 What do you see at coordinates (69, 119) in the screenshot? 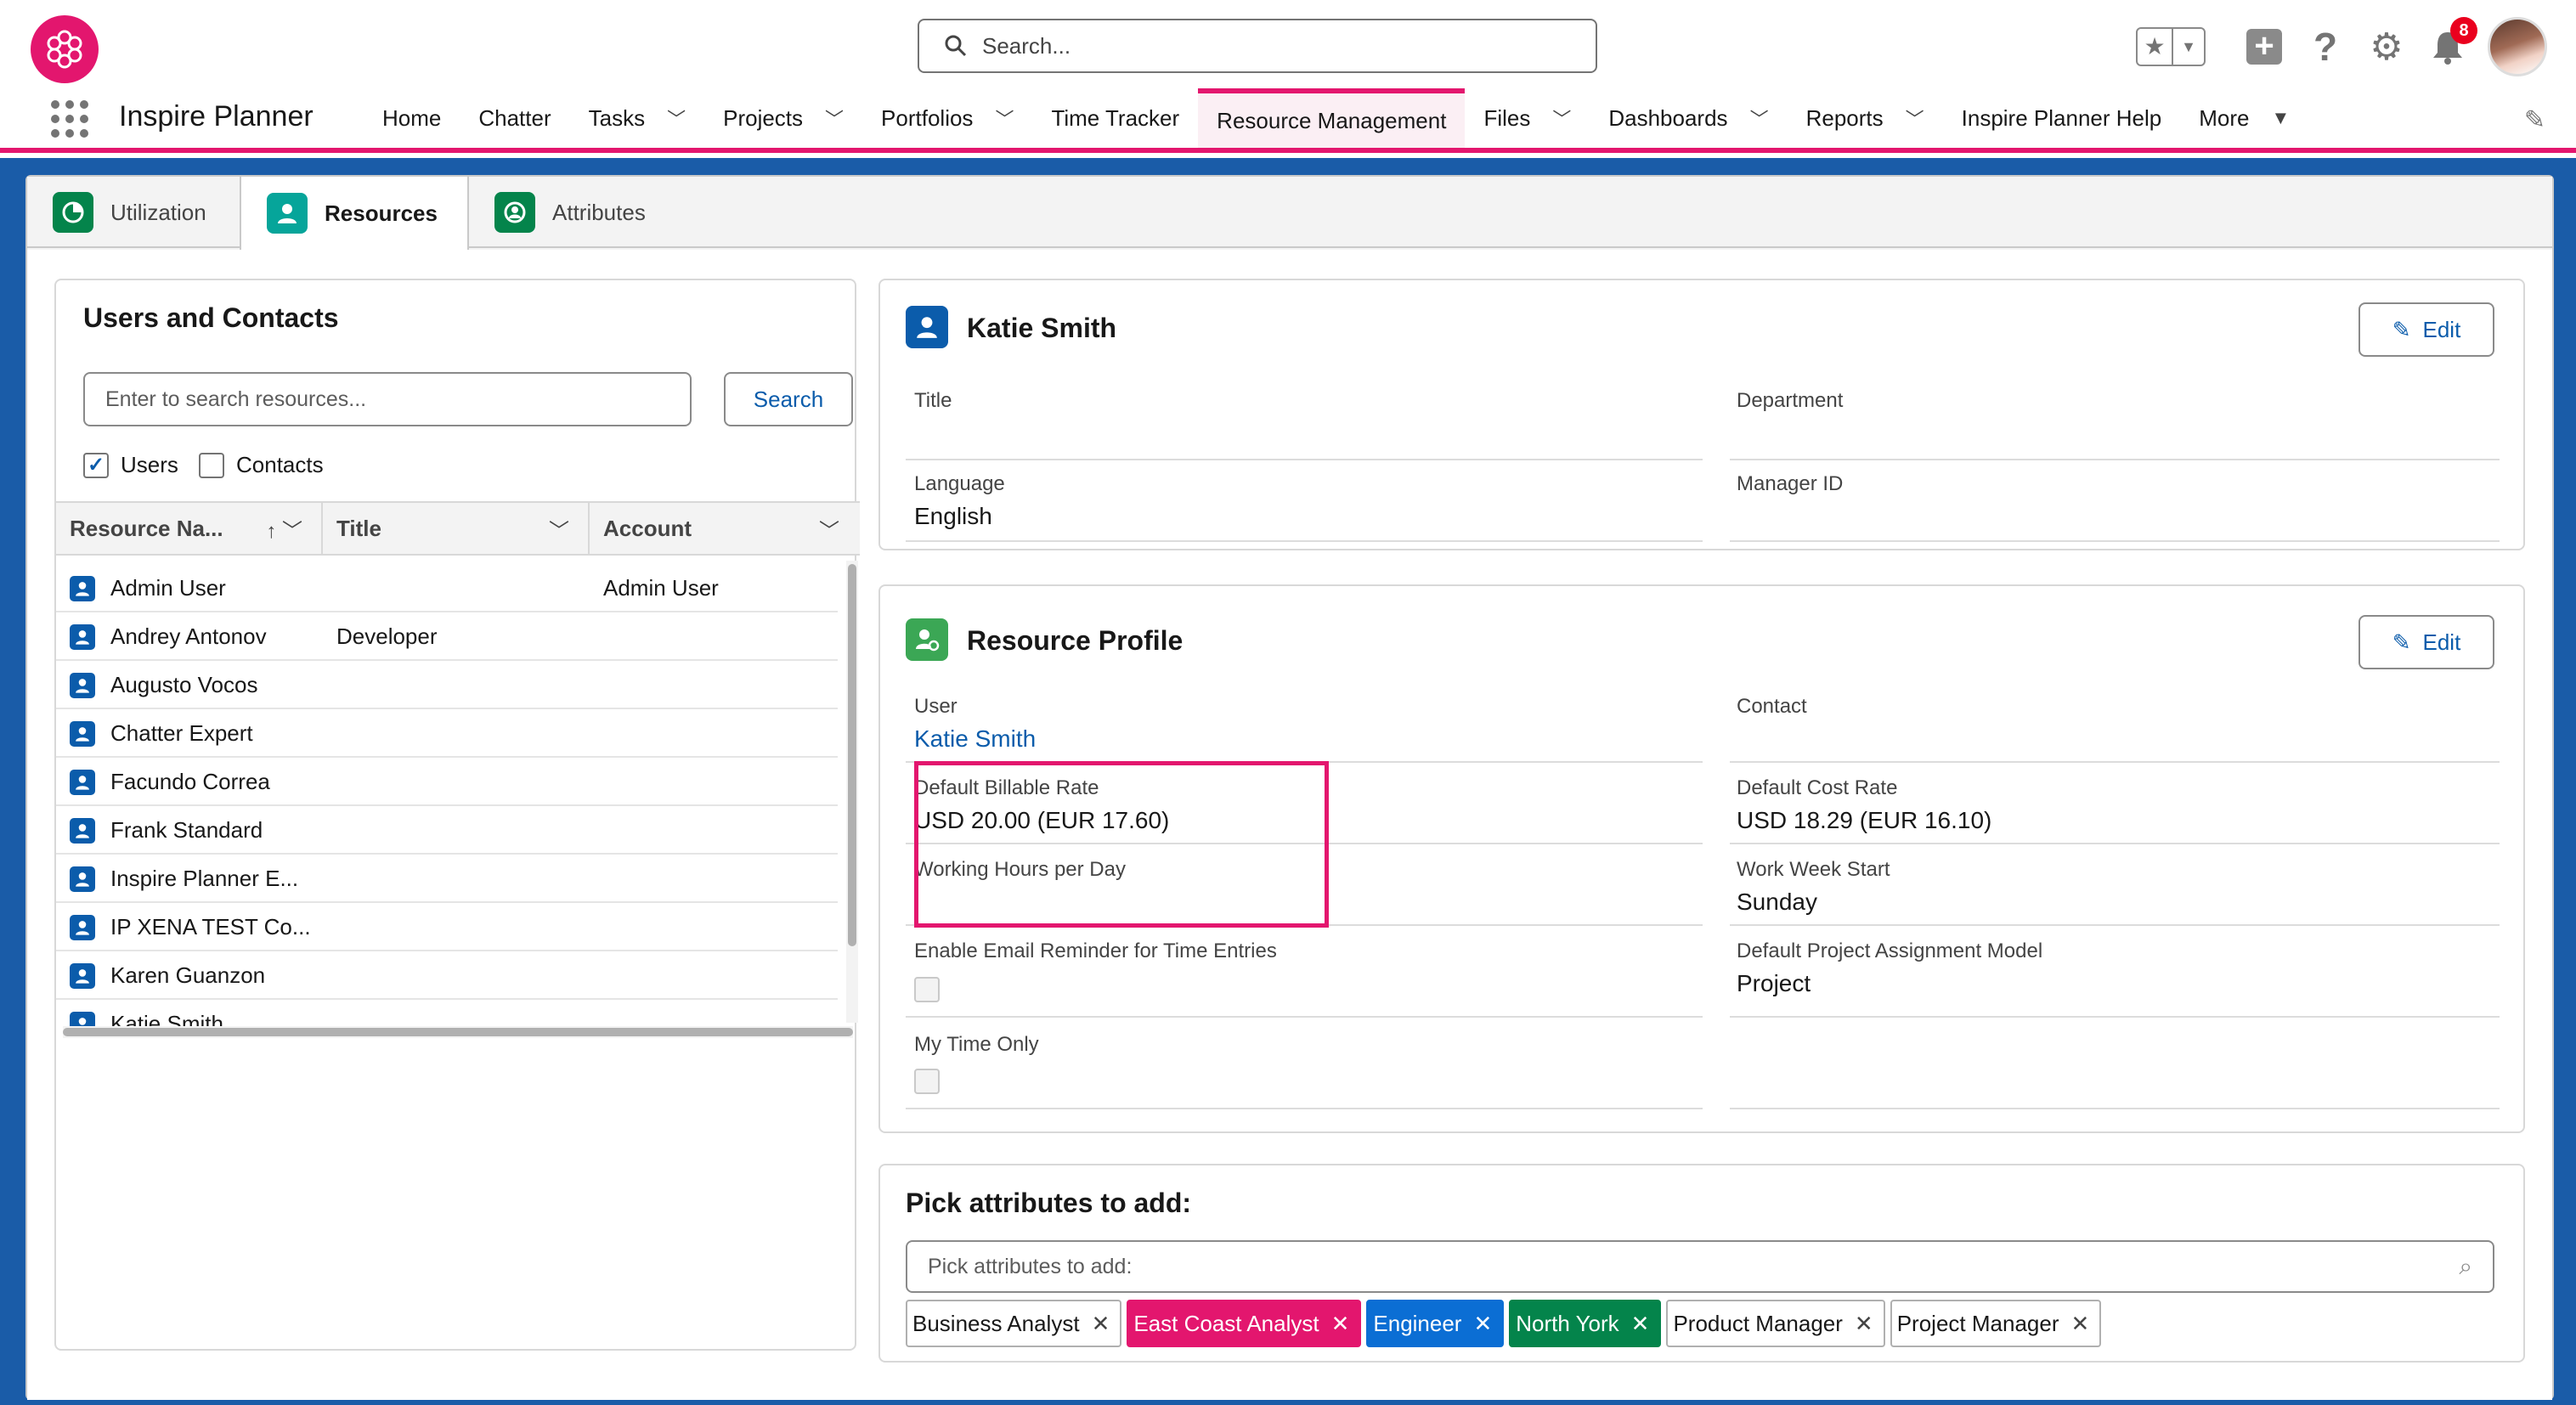
I see `app-launcher-icon` at bounding box center [69, 119].